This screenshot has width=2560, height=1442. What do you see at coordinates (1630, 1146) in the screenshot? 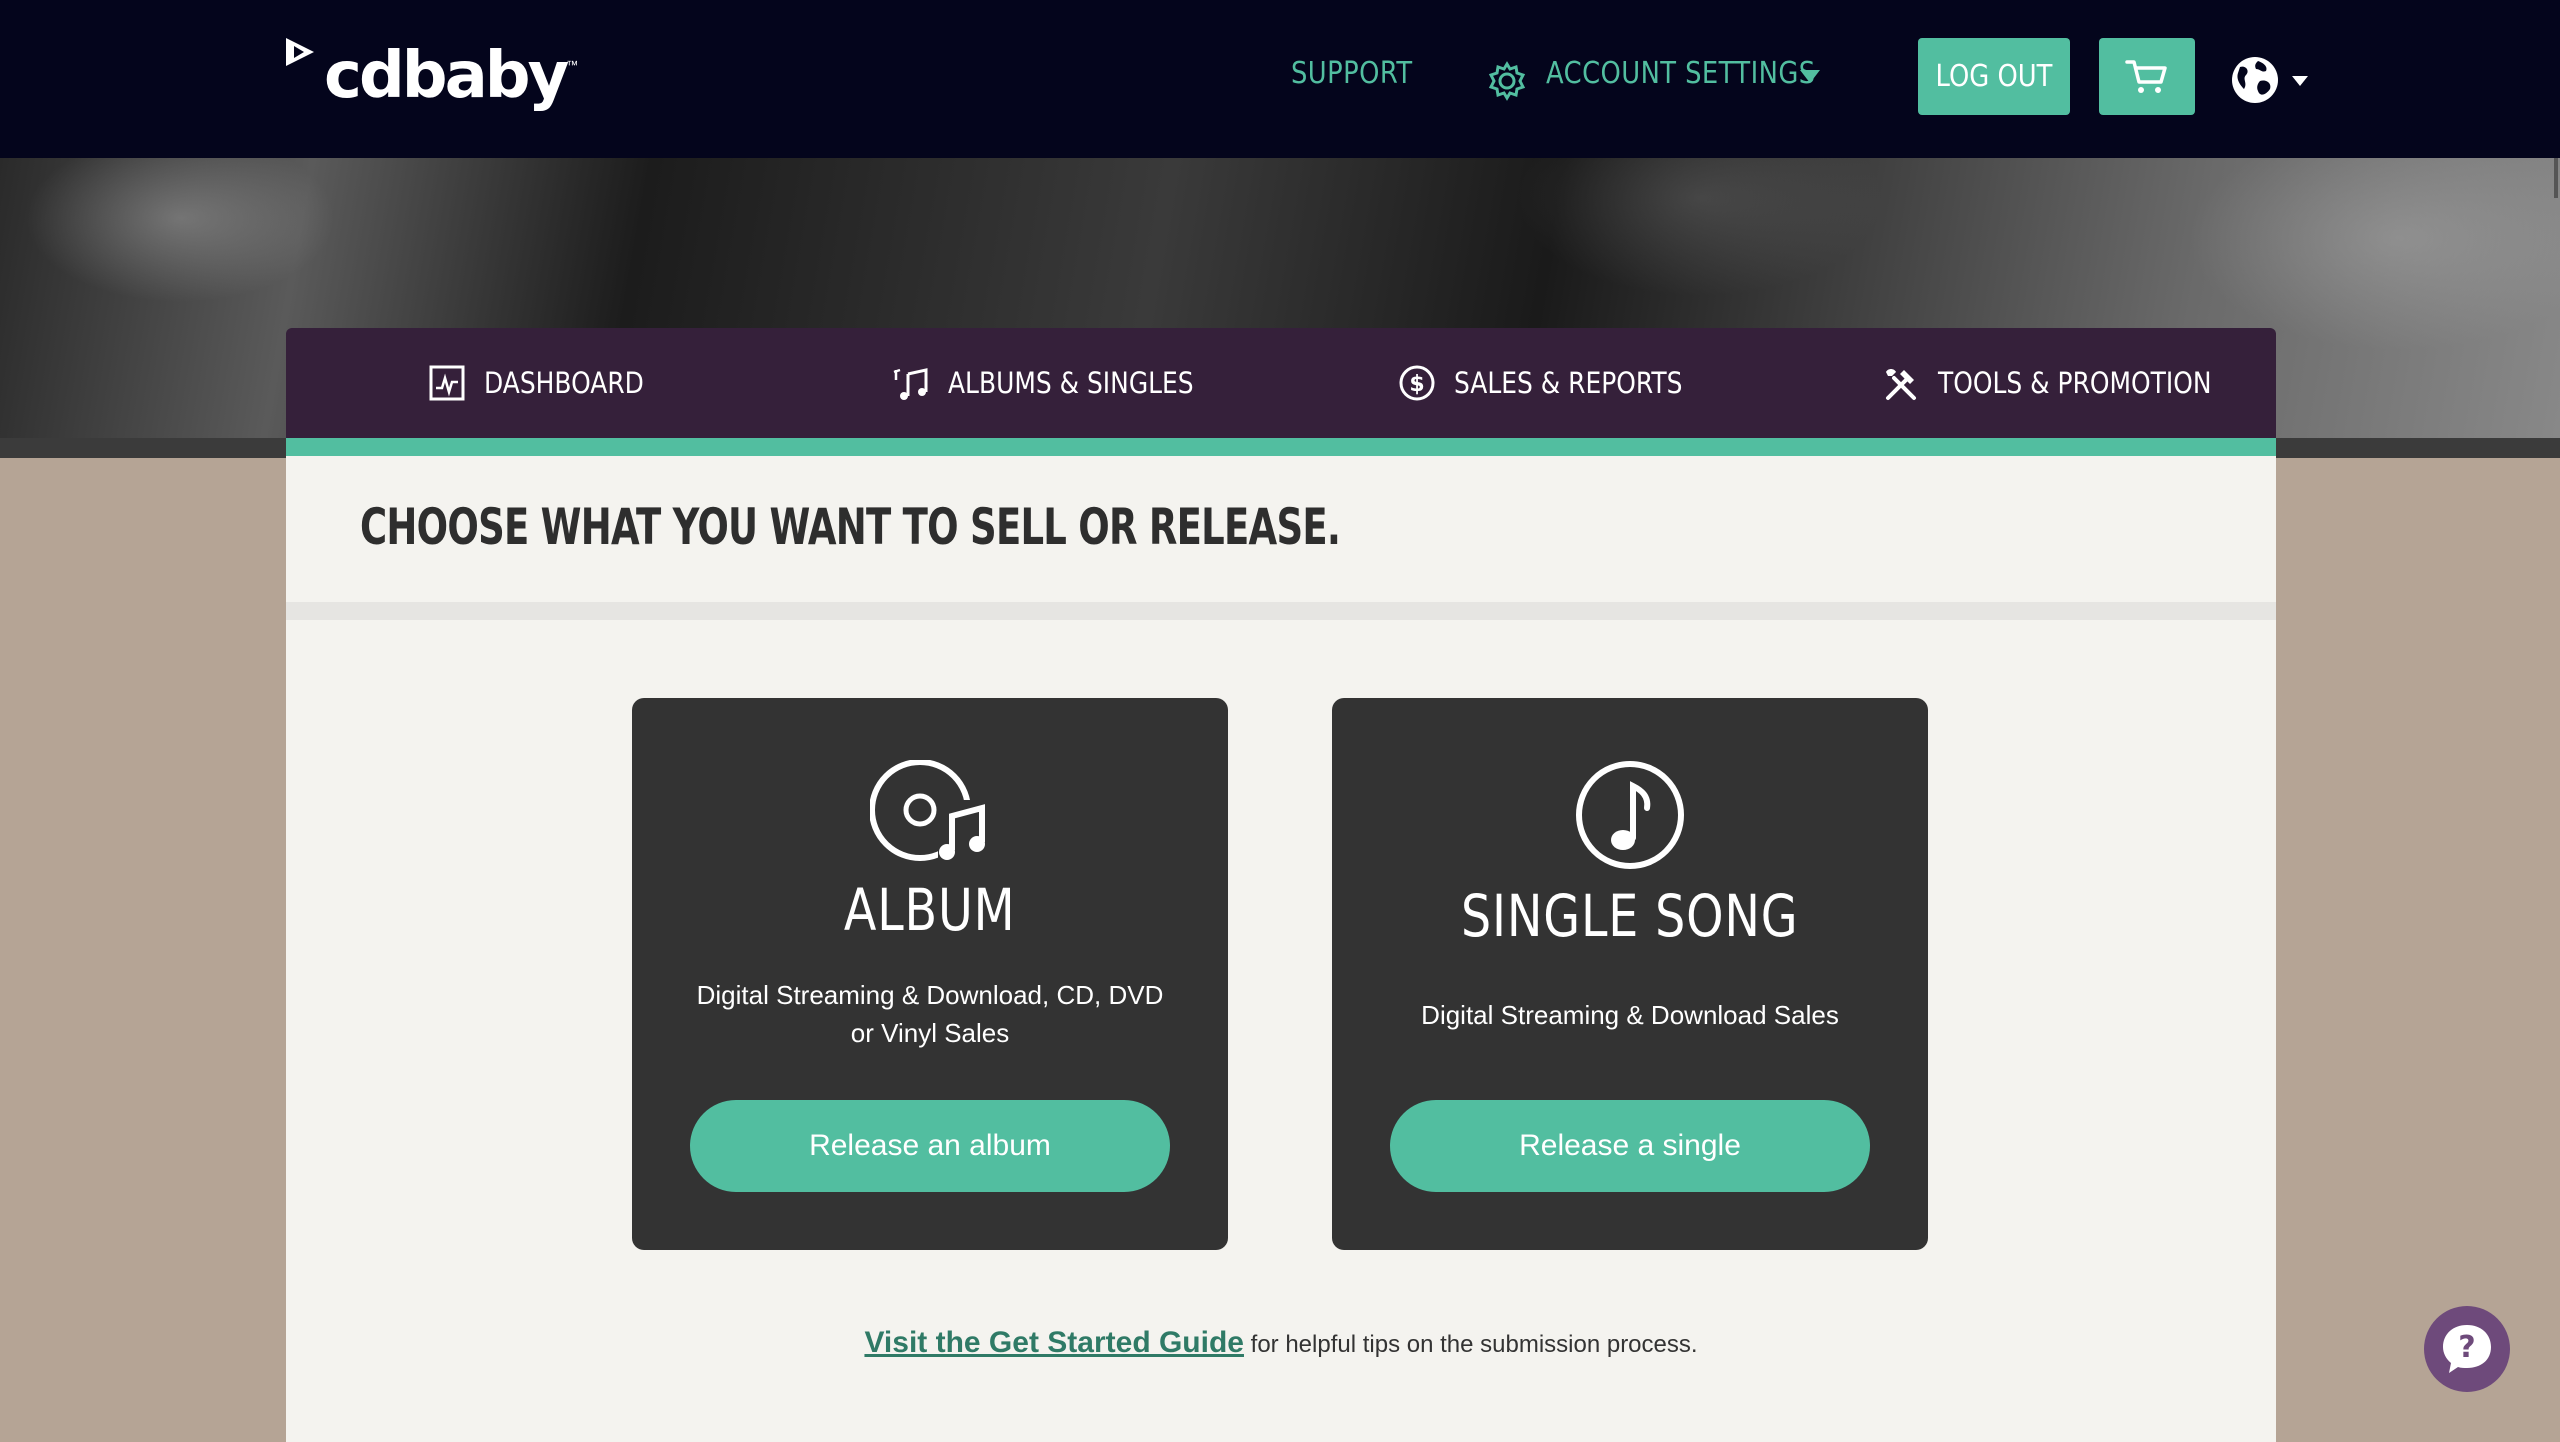
I see `release-single-button: Release a single` at bounding box center [1630, 1146].